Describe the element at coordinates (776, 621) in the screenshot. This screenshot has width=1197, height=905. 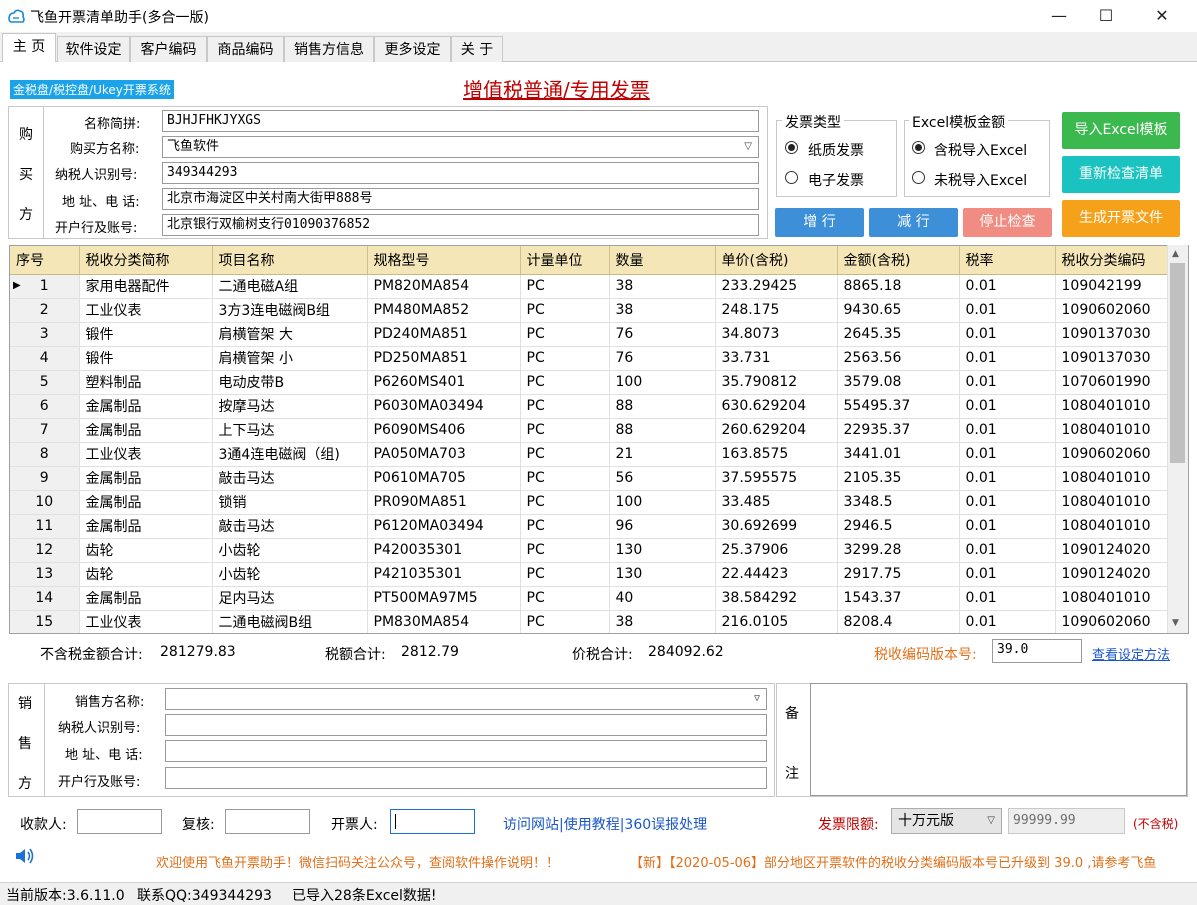
I see `cell-unit-price: 216.0105` at that location.